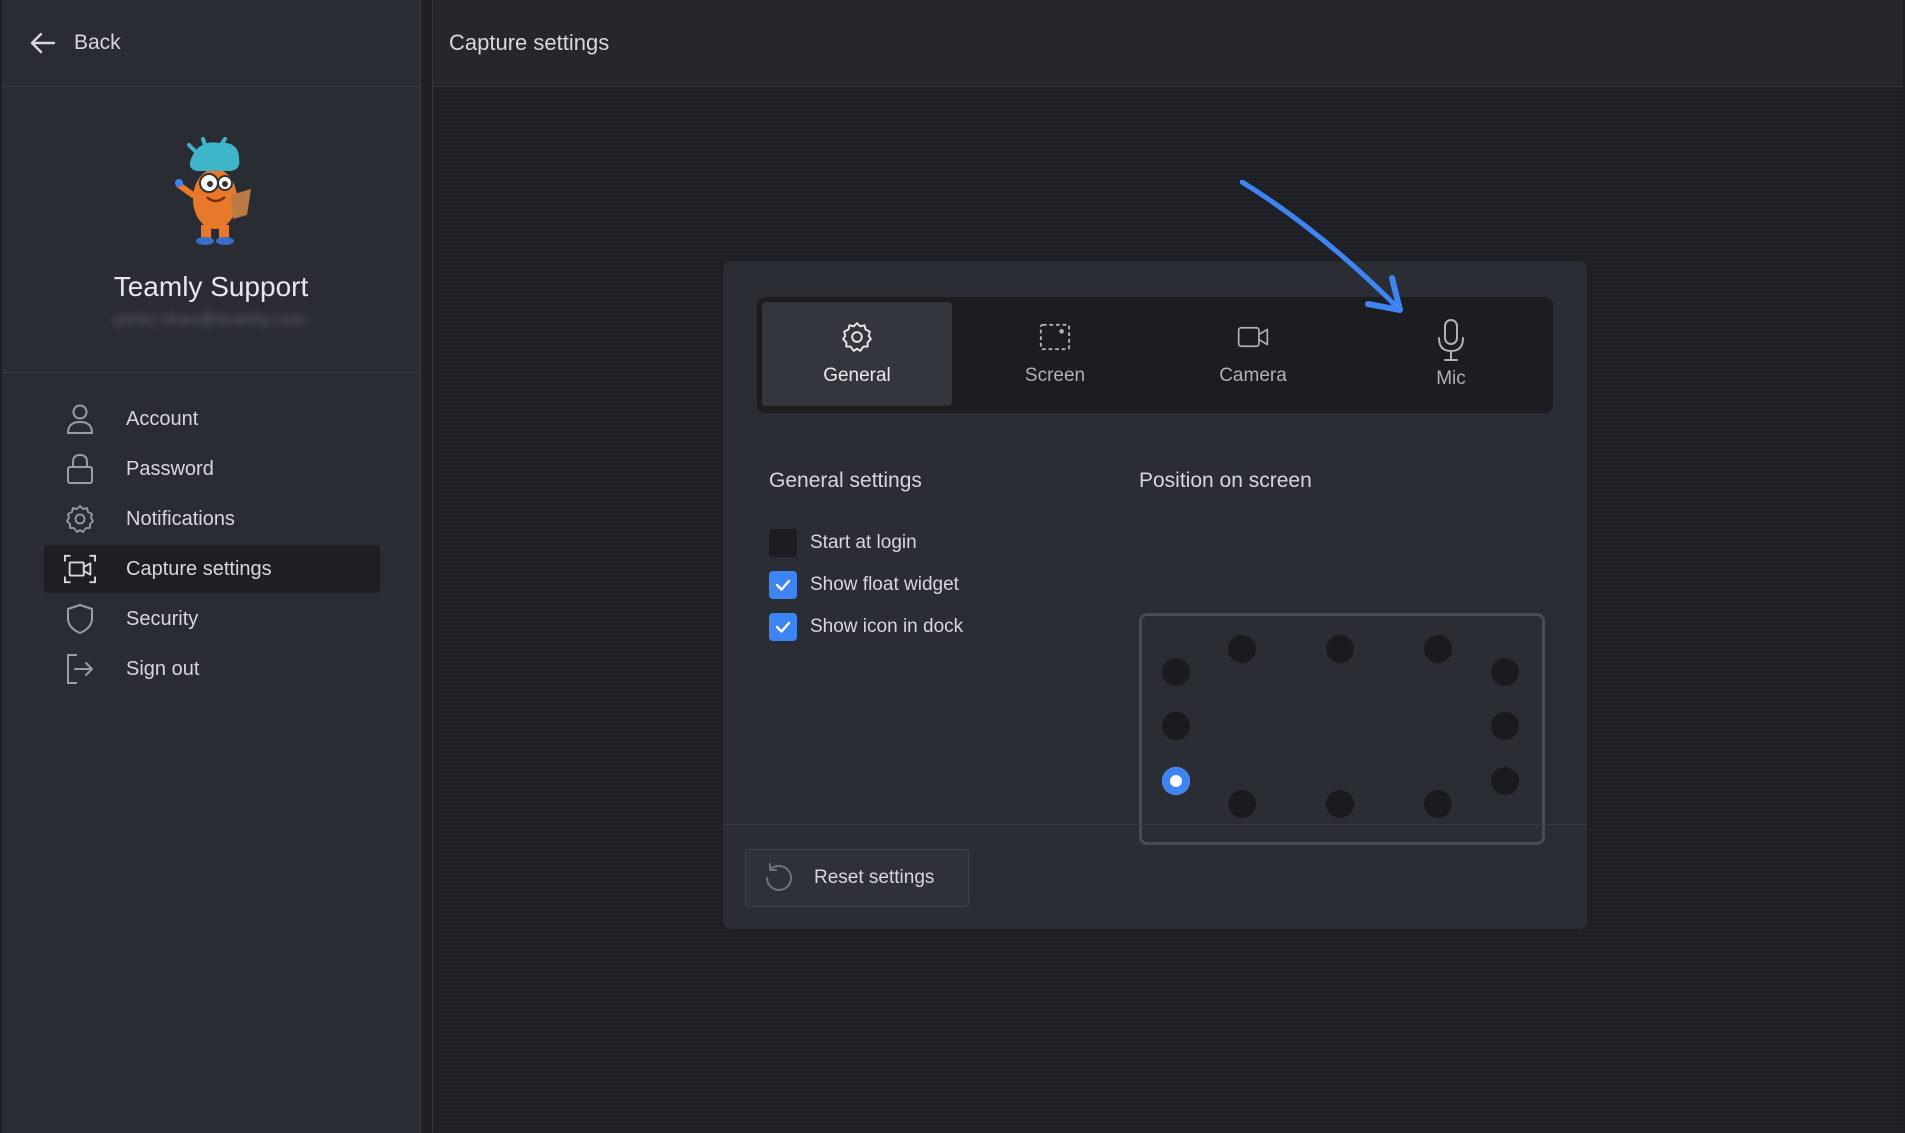 The height and width of the screenshot is (1133, 1905). I want to click on tab-screen: Screen, so click(1055, 354).